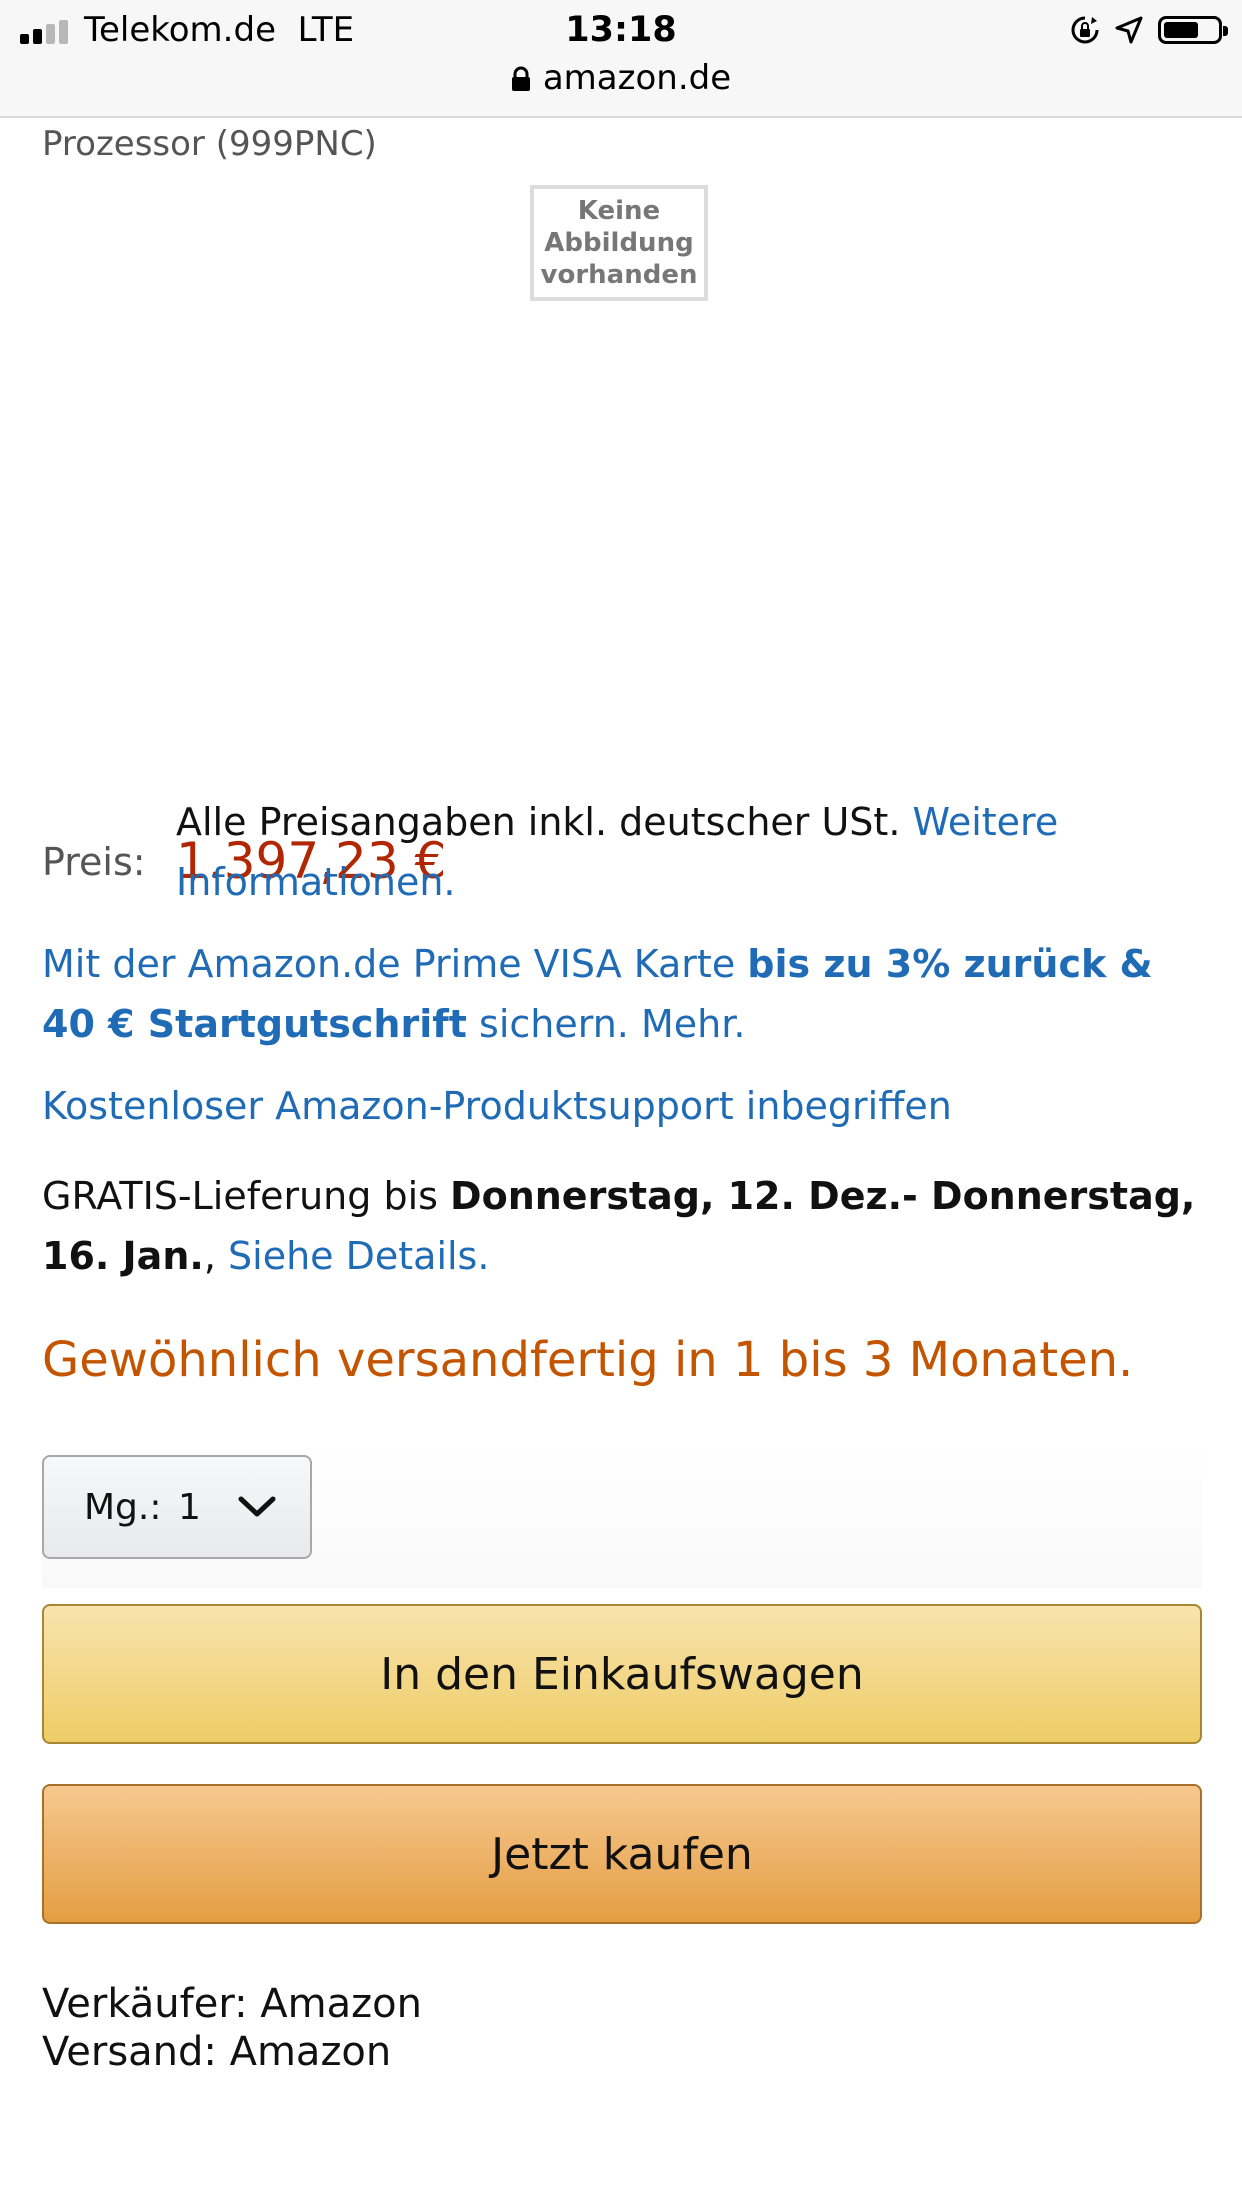  What do you see at coordinates (257, 1506) in the screenshot?
I see `chevron-down-icon` at bounding box center [257, 1506].